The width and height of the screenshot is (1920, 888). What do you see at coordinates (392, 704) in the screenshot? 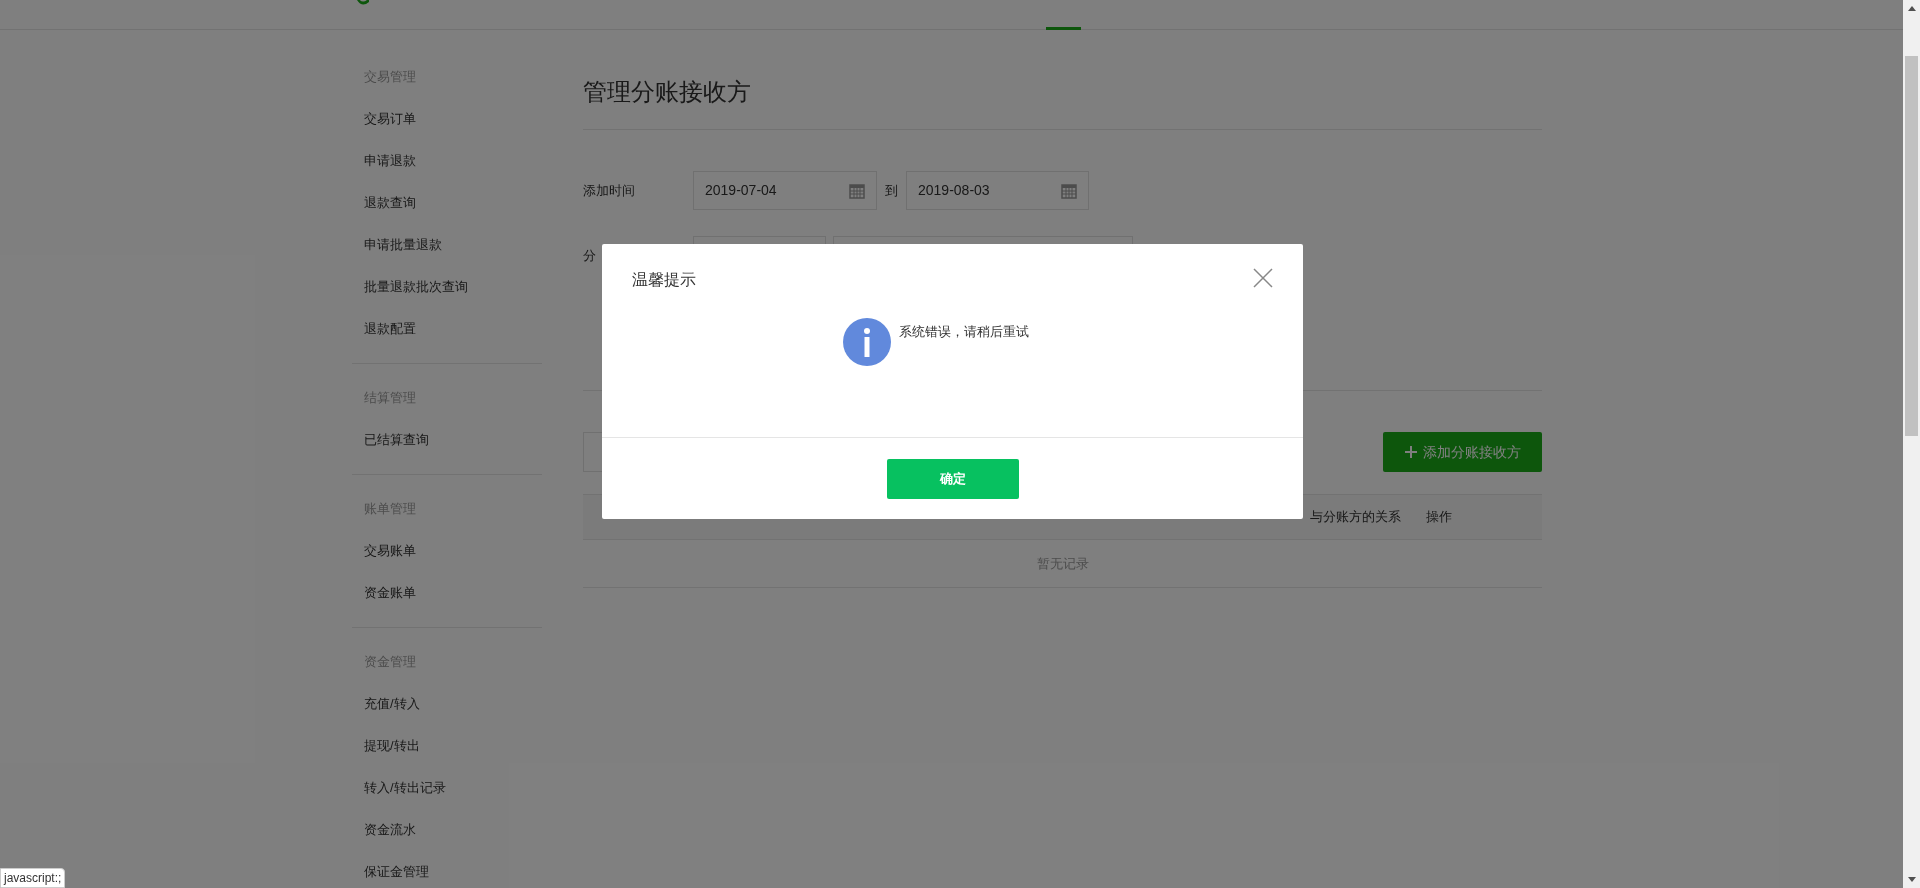
I see `sidebar-item: 充值/转入` at bounding box center [392, 704].